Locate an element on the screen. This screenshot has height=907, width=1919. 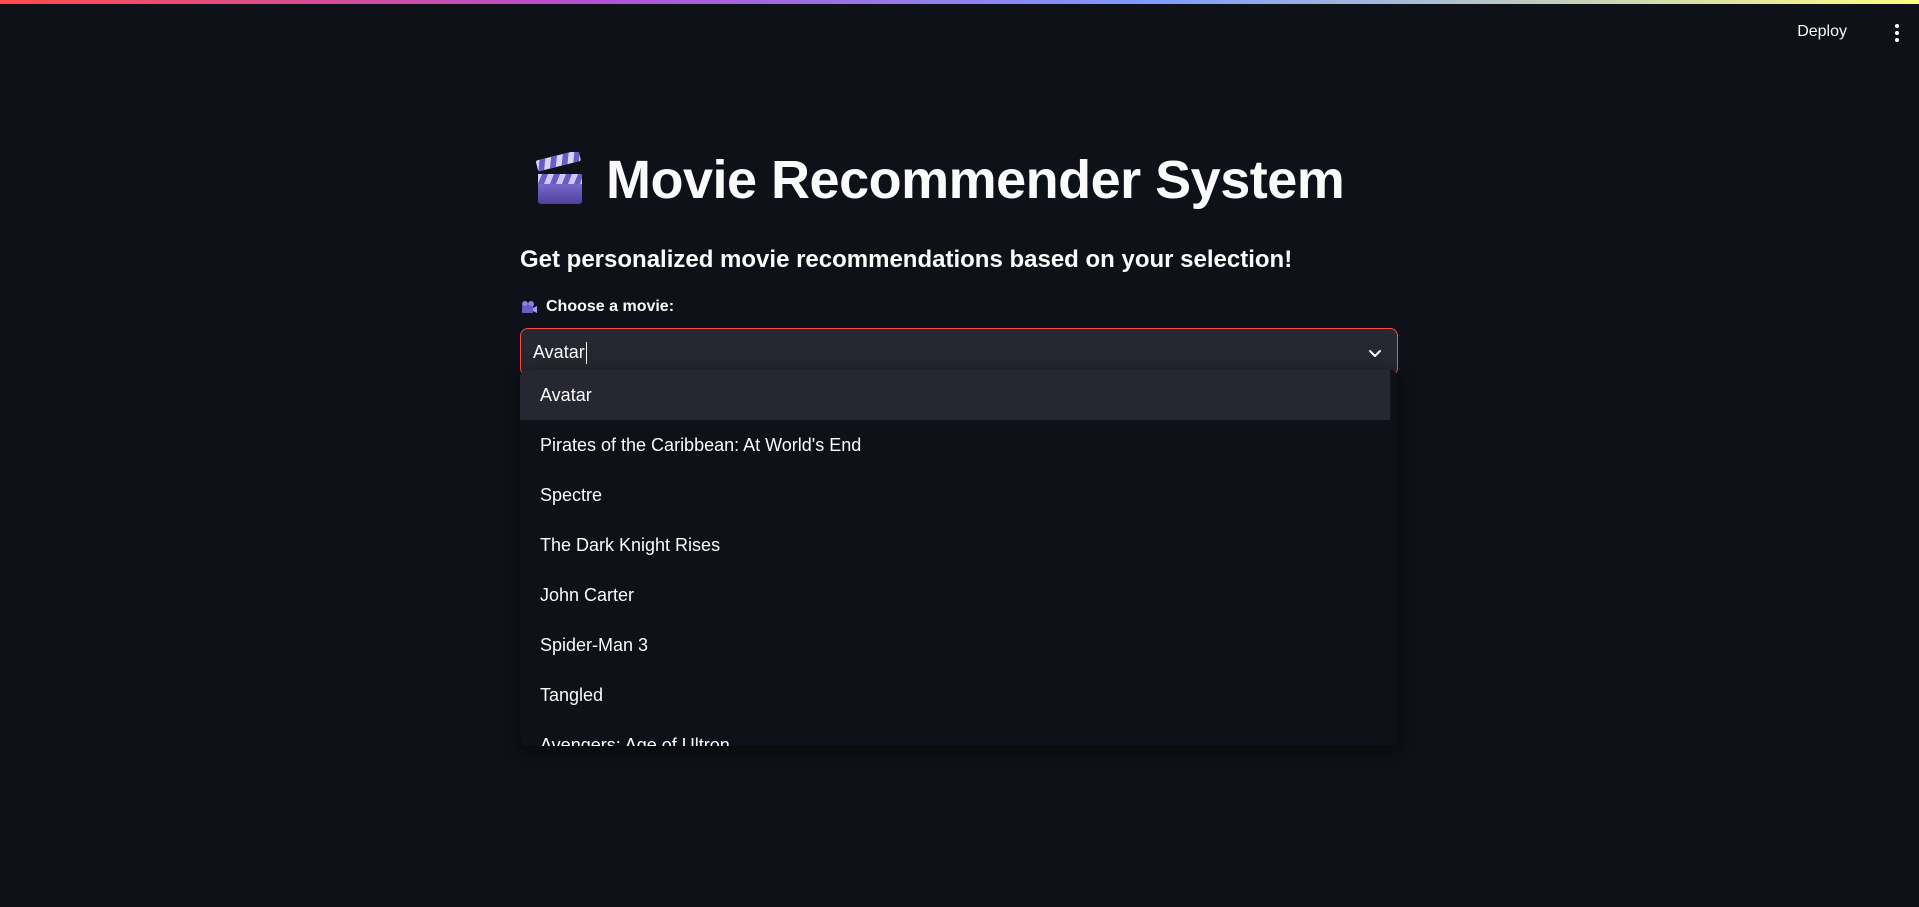
movie-select-input: Avatar is located at coordinates (560, 353).